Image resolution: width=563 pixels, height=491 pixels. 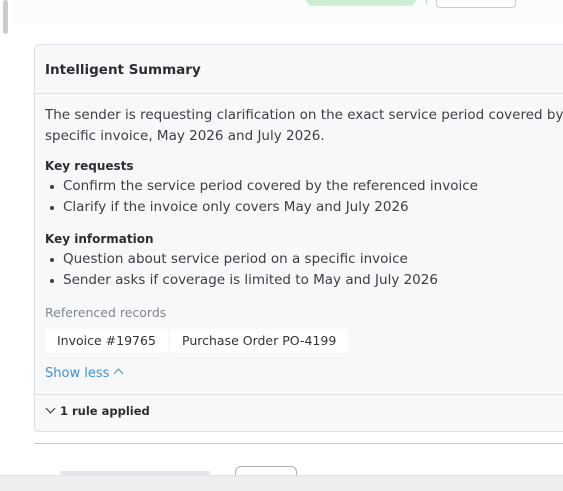 I want to click on header-action-button, so click(x=476, y=4).